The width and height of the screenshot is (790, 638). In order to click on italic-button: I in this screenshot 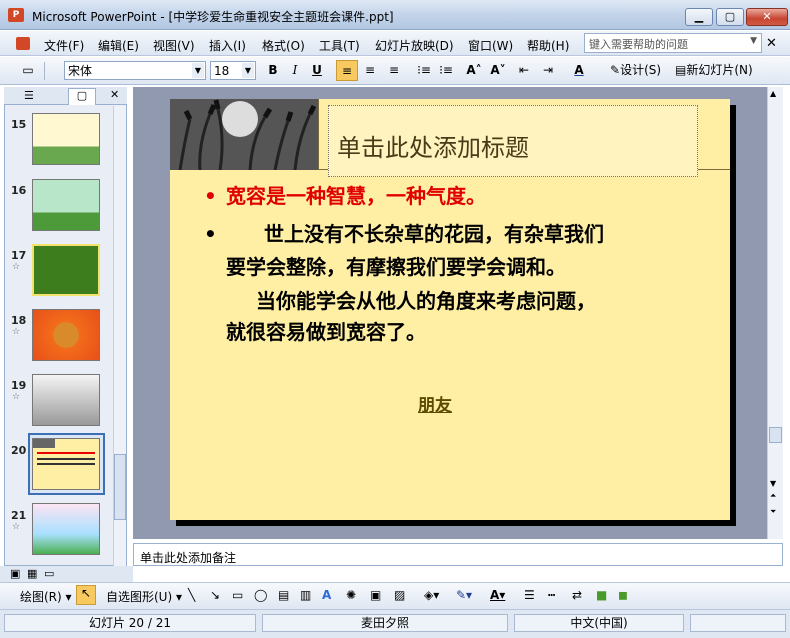, I will do `click(295, 70)`.